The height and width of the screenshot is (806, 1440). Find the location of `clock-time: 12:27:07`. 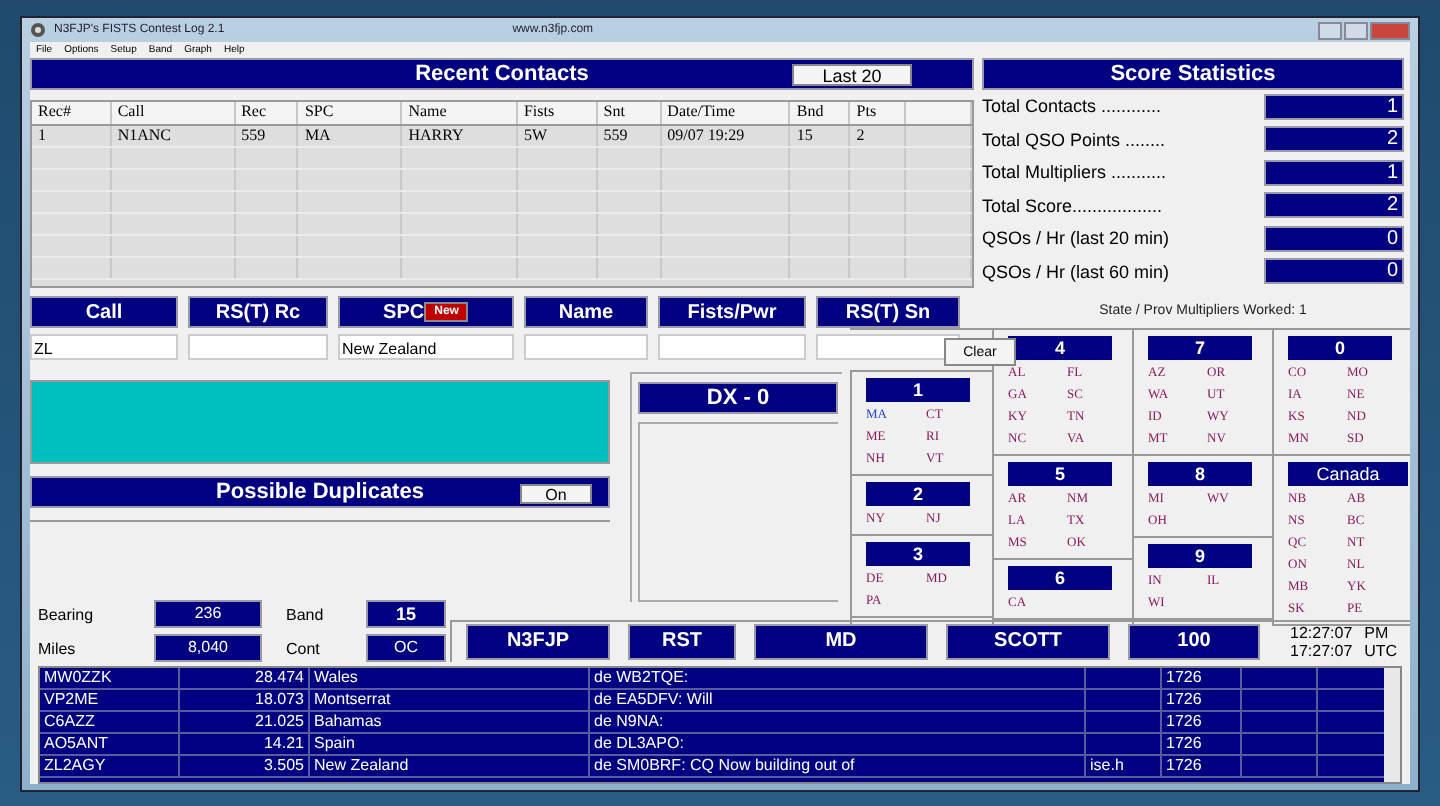

clock-time: 12:27:07 is located at coordinates (1321, 633).